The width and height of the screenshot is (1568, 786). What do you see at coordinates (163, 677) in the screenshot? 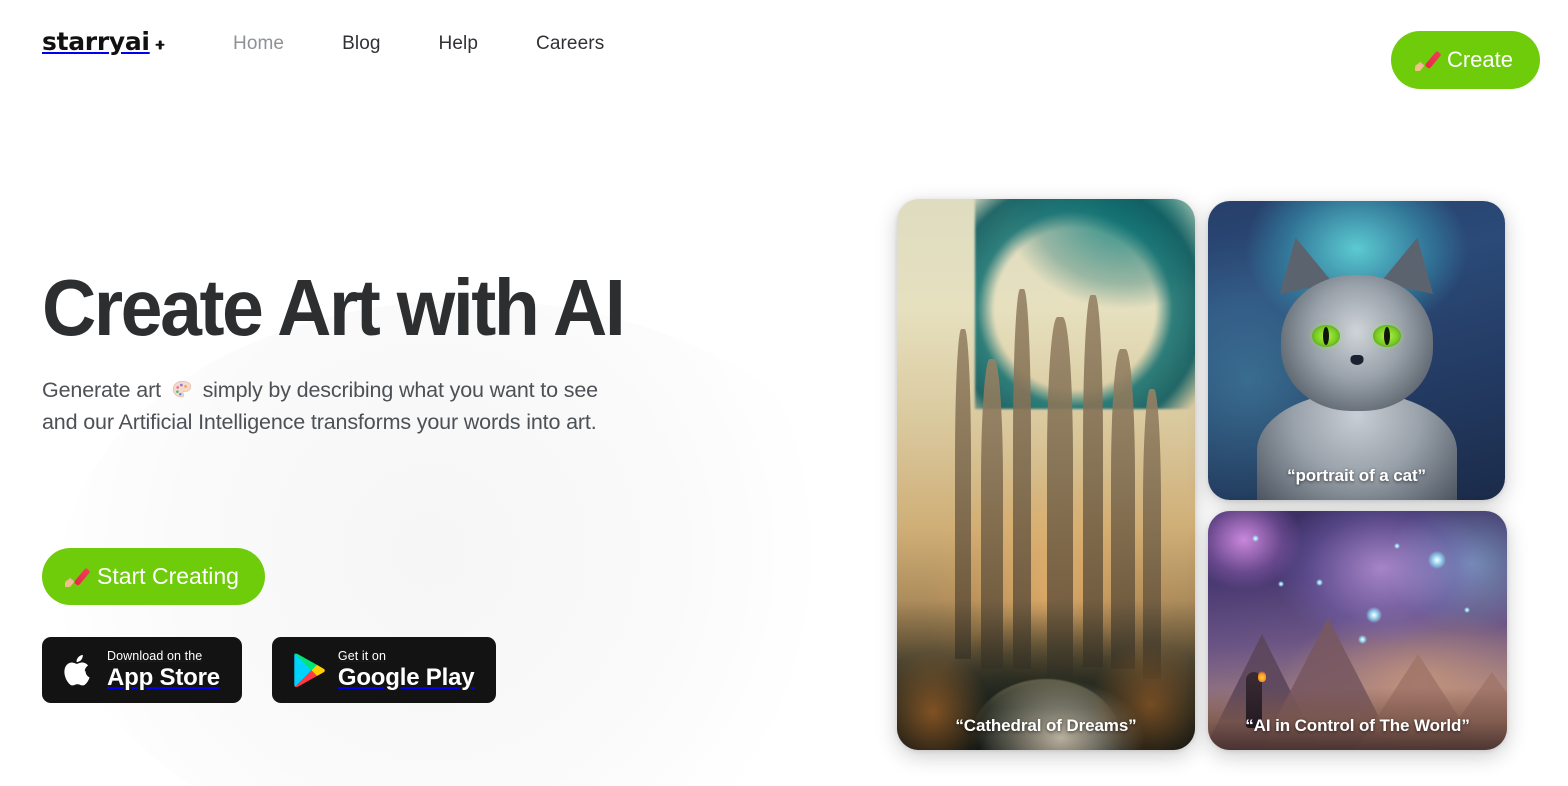
I see `app-store-badge-title: App Store` at bounding box center [163, 677].